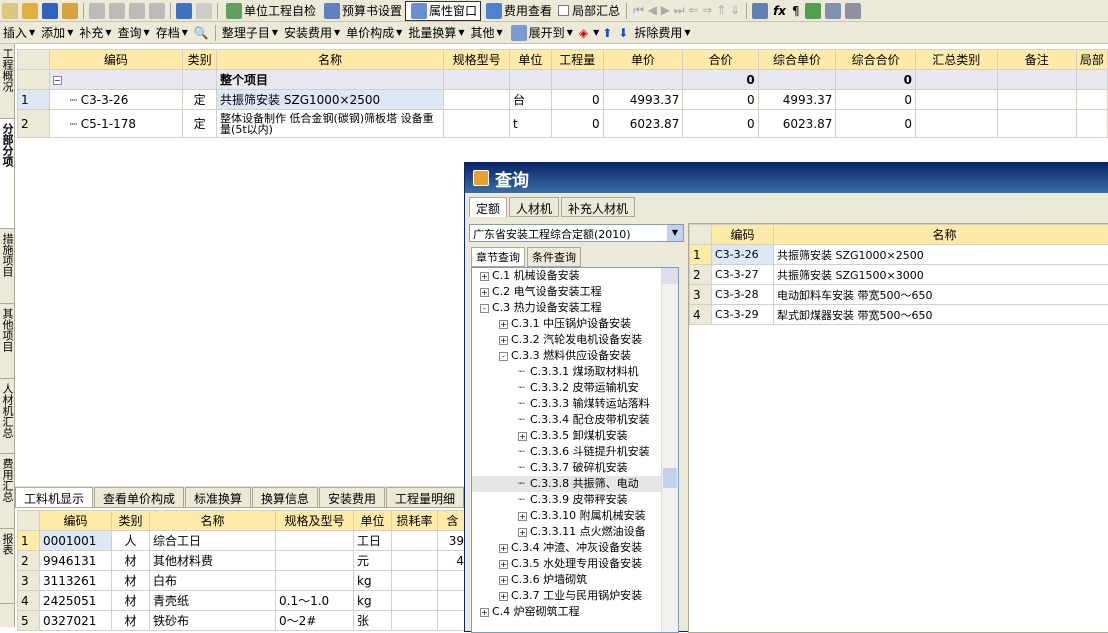 The width and height of the screenshot is (1108, 633). What do you see at coordinates (330, 124) in the screenshot?
I see `name-cell: 整体设备制作 低合金钢(碳钢)筛板塔 设备重量(5t以内)` at bounding box center [330, 124].